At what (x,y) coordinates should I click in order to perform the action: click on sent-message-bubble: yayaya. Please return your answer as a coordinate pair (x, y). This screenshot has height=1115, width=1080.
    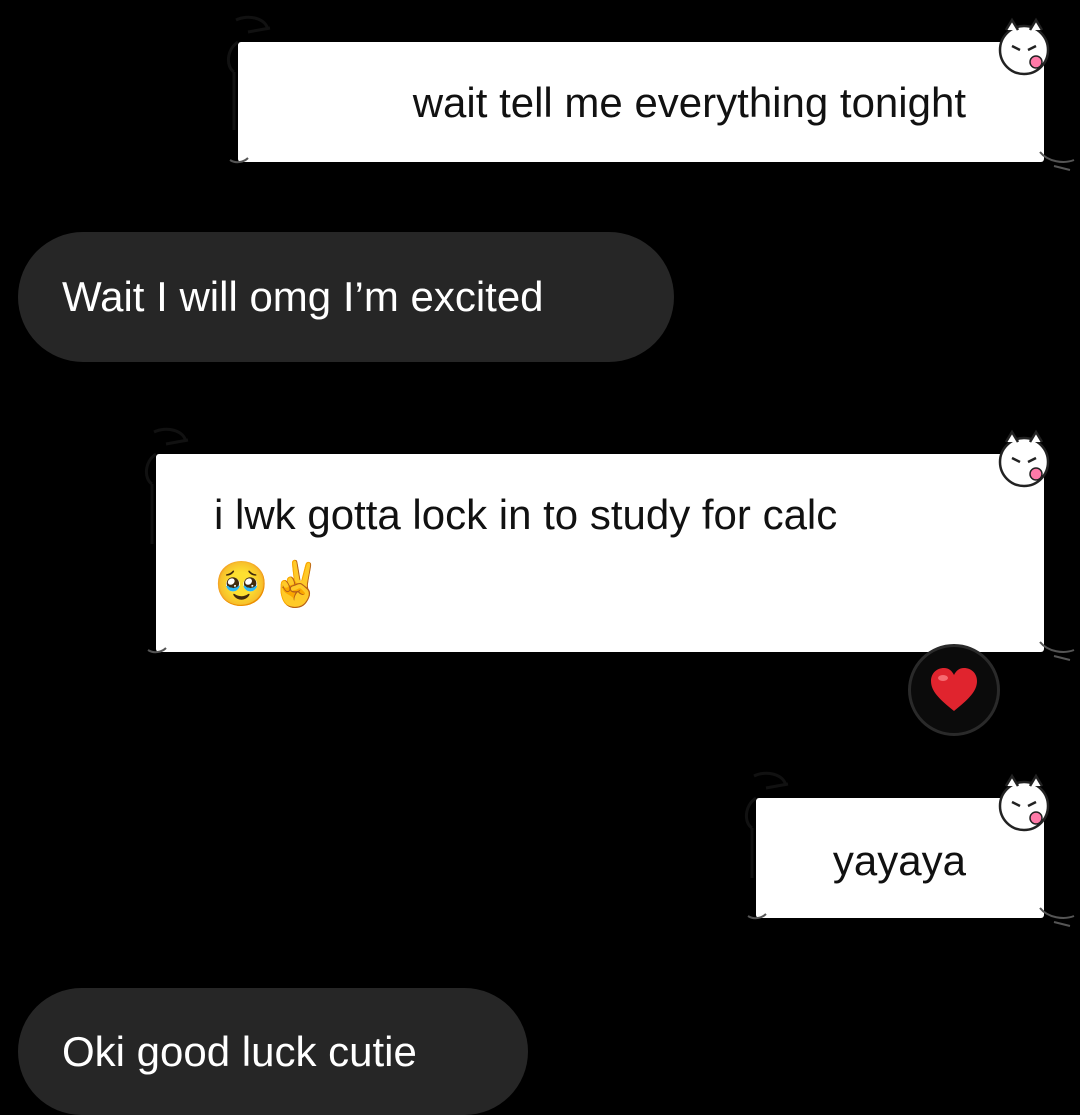
    Looking at the image, I should click on (910, 849).